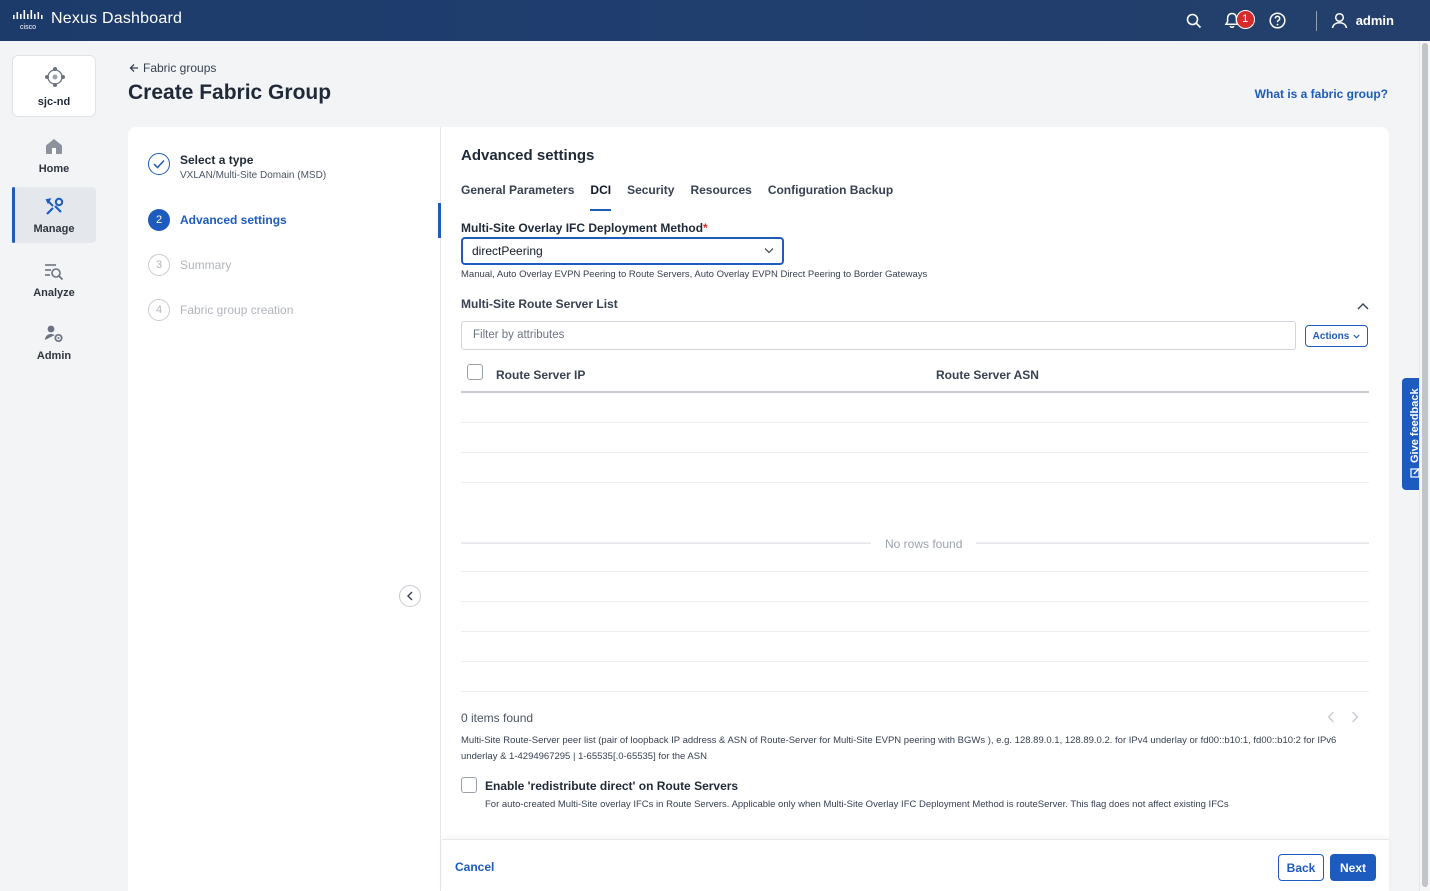  I want to click on site-icon, so click(55, 77).